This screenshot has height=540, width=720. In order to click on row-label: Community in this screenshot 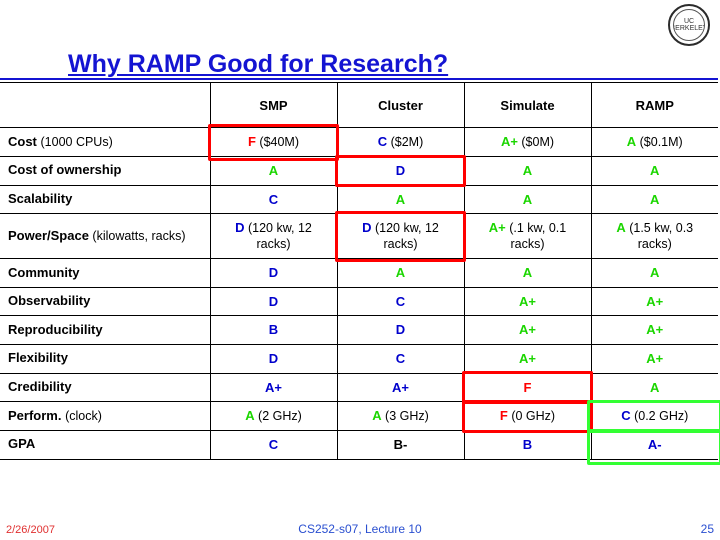, I will do `click(105, 273)`.